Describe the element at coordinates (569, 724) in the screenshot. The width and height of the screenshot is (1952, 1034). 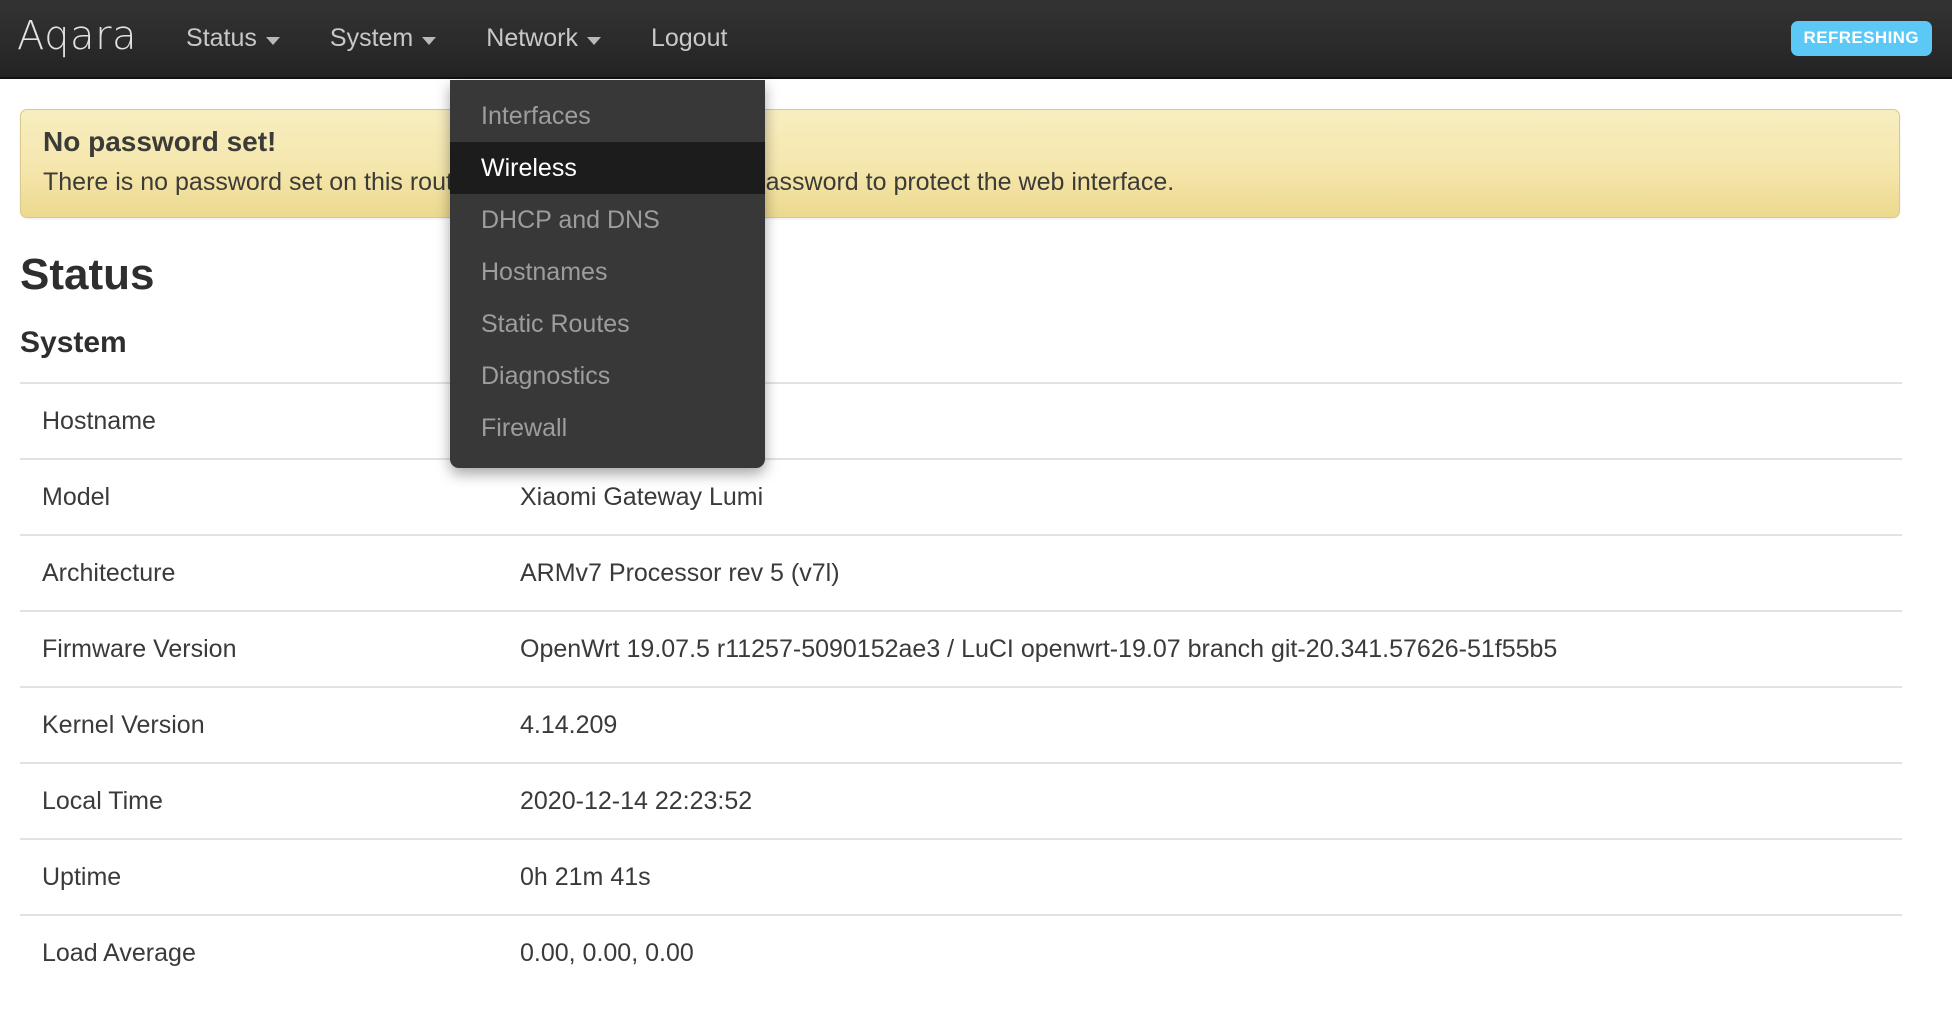
I see `row-value: 4.14.209` at that location.